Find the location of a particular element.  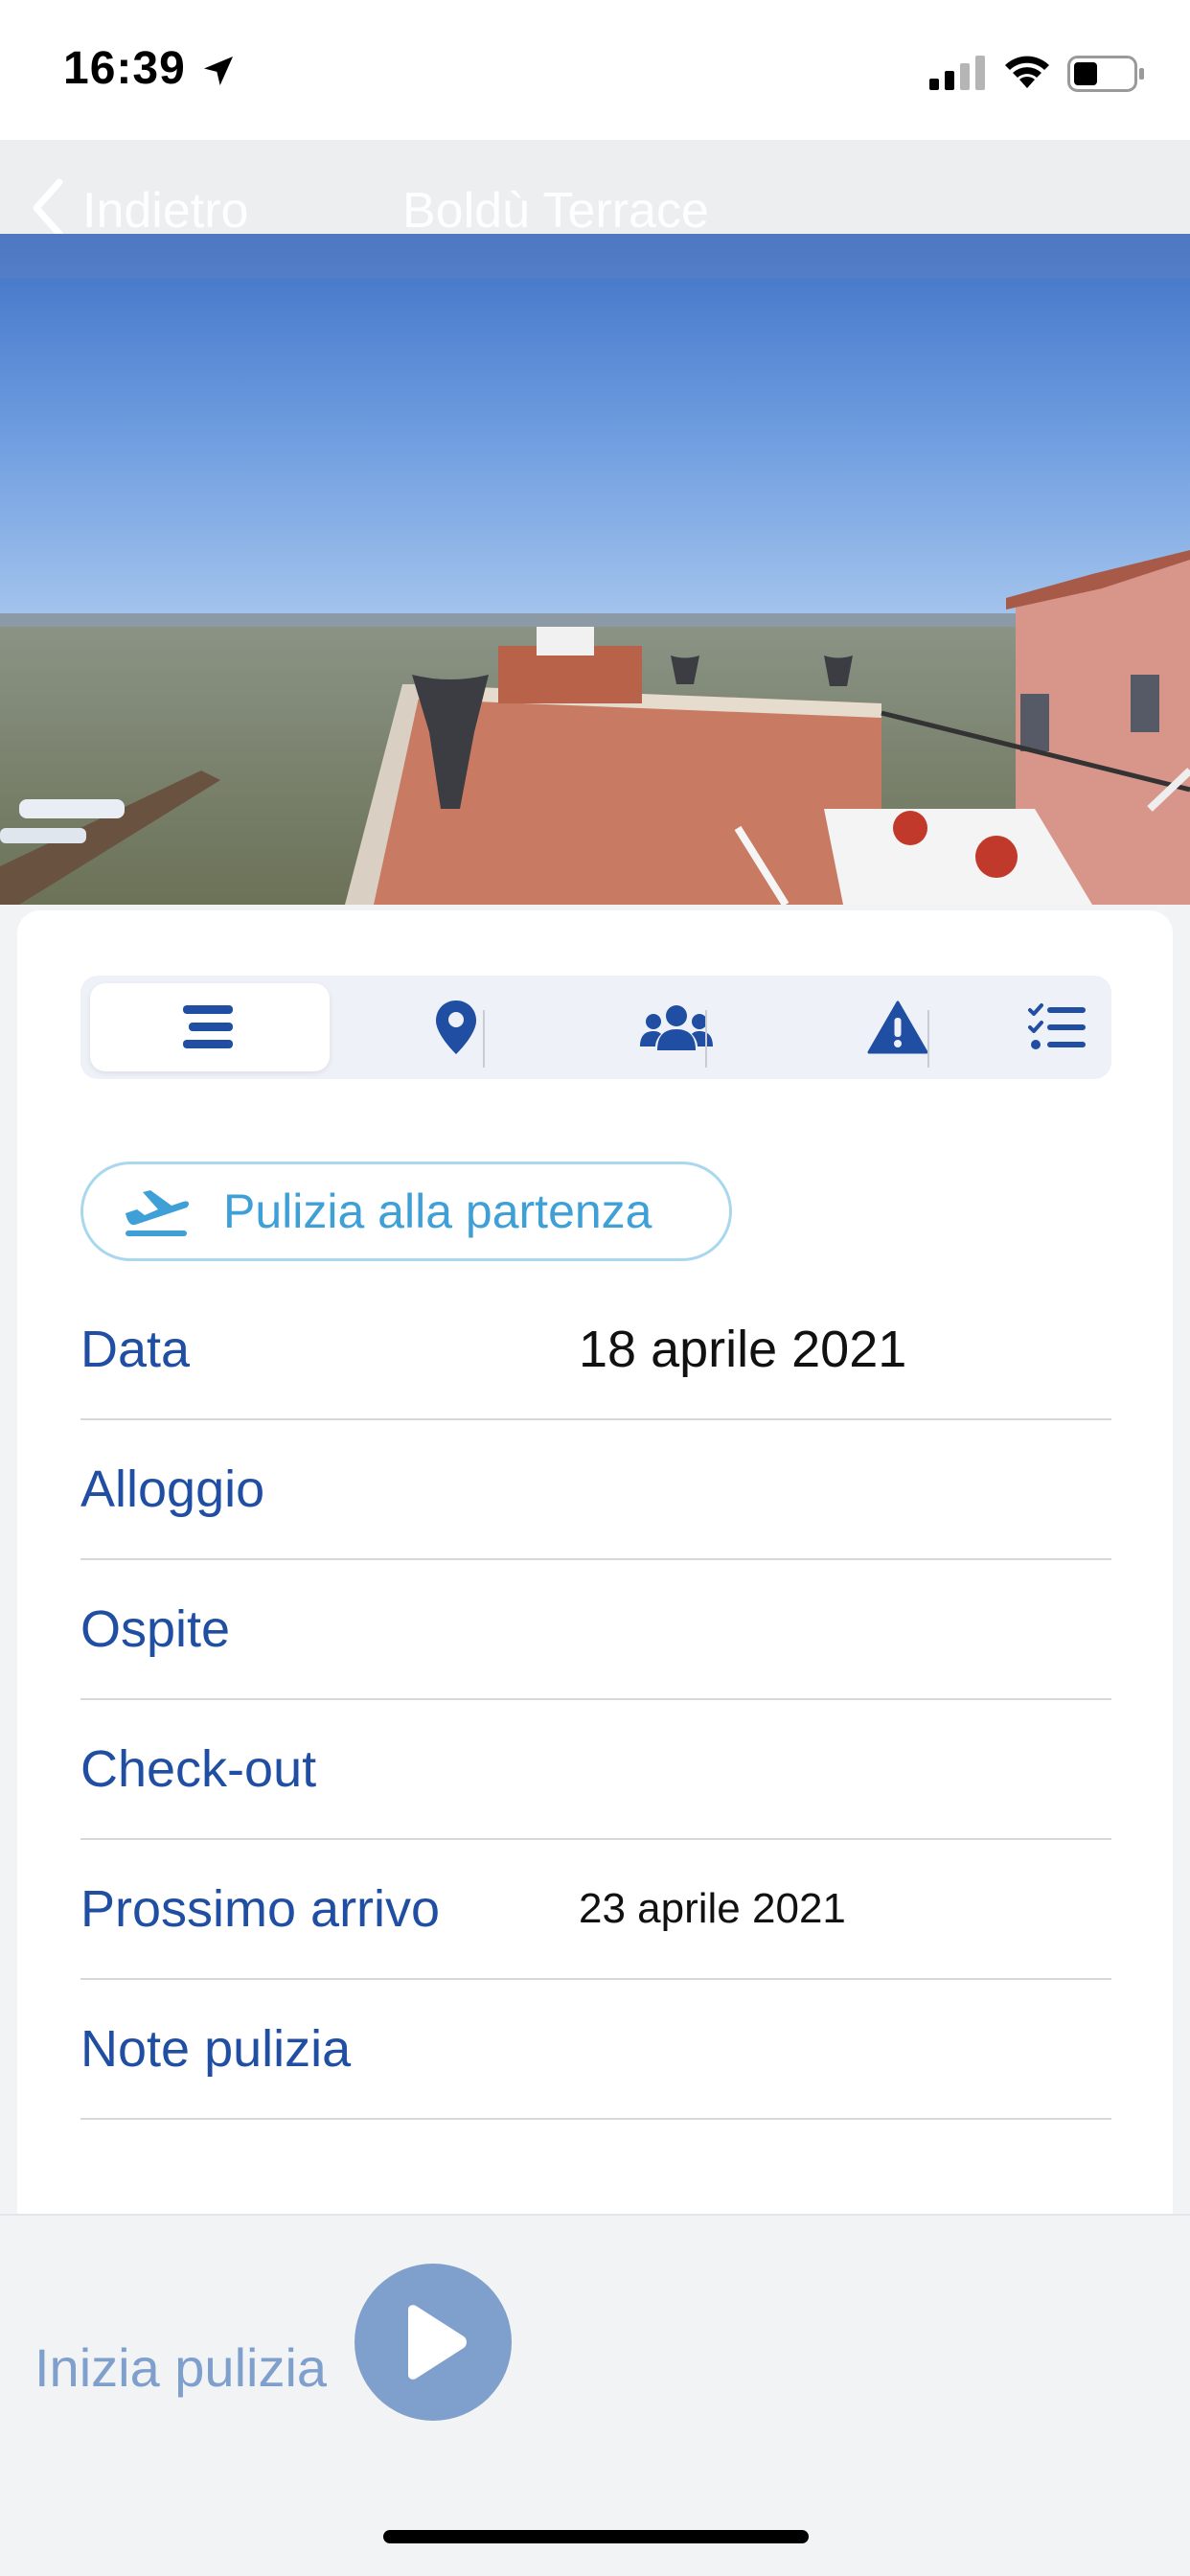

tab-checklist is located at coordinates (1058, 1027).